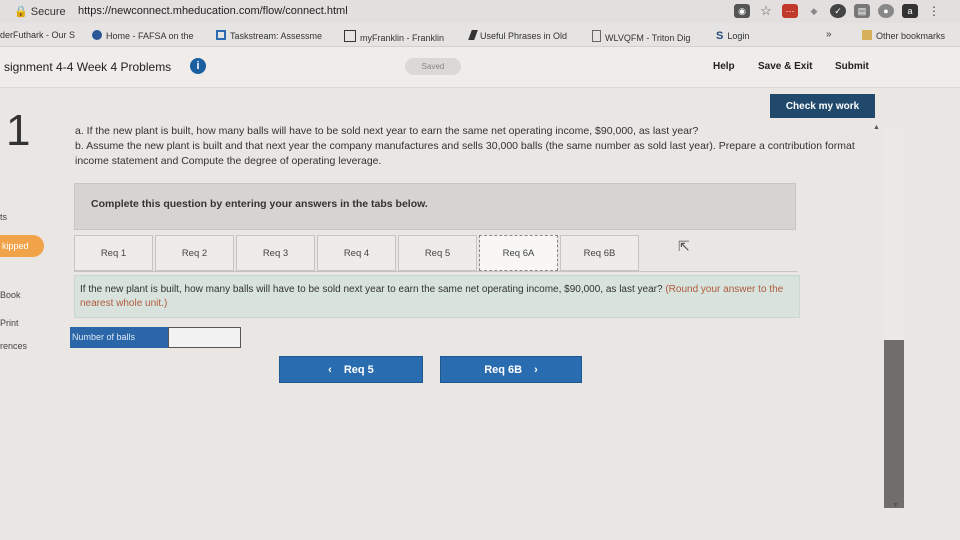  Describe the element at coordinates (9, 323) in the screenshot. I see `left-nav-print: Print` at that location.